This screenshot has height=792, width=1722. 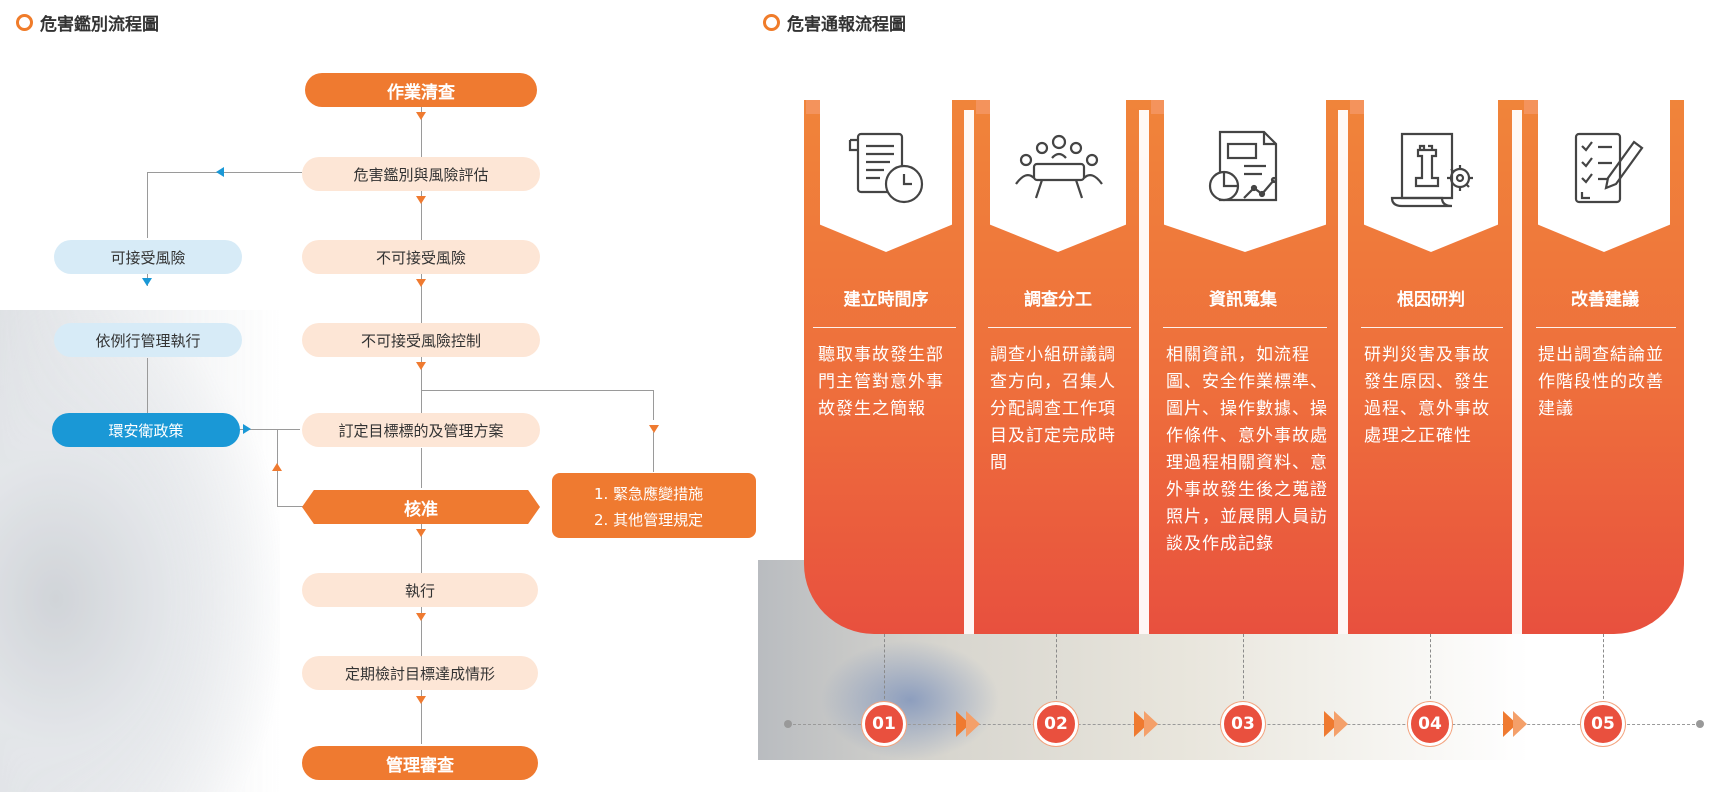 I want to click on background-photo-left, so click(x=140, y=551).